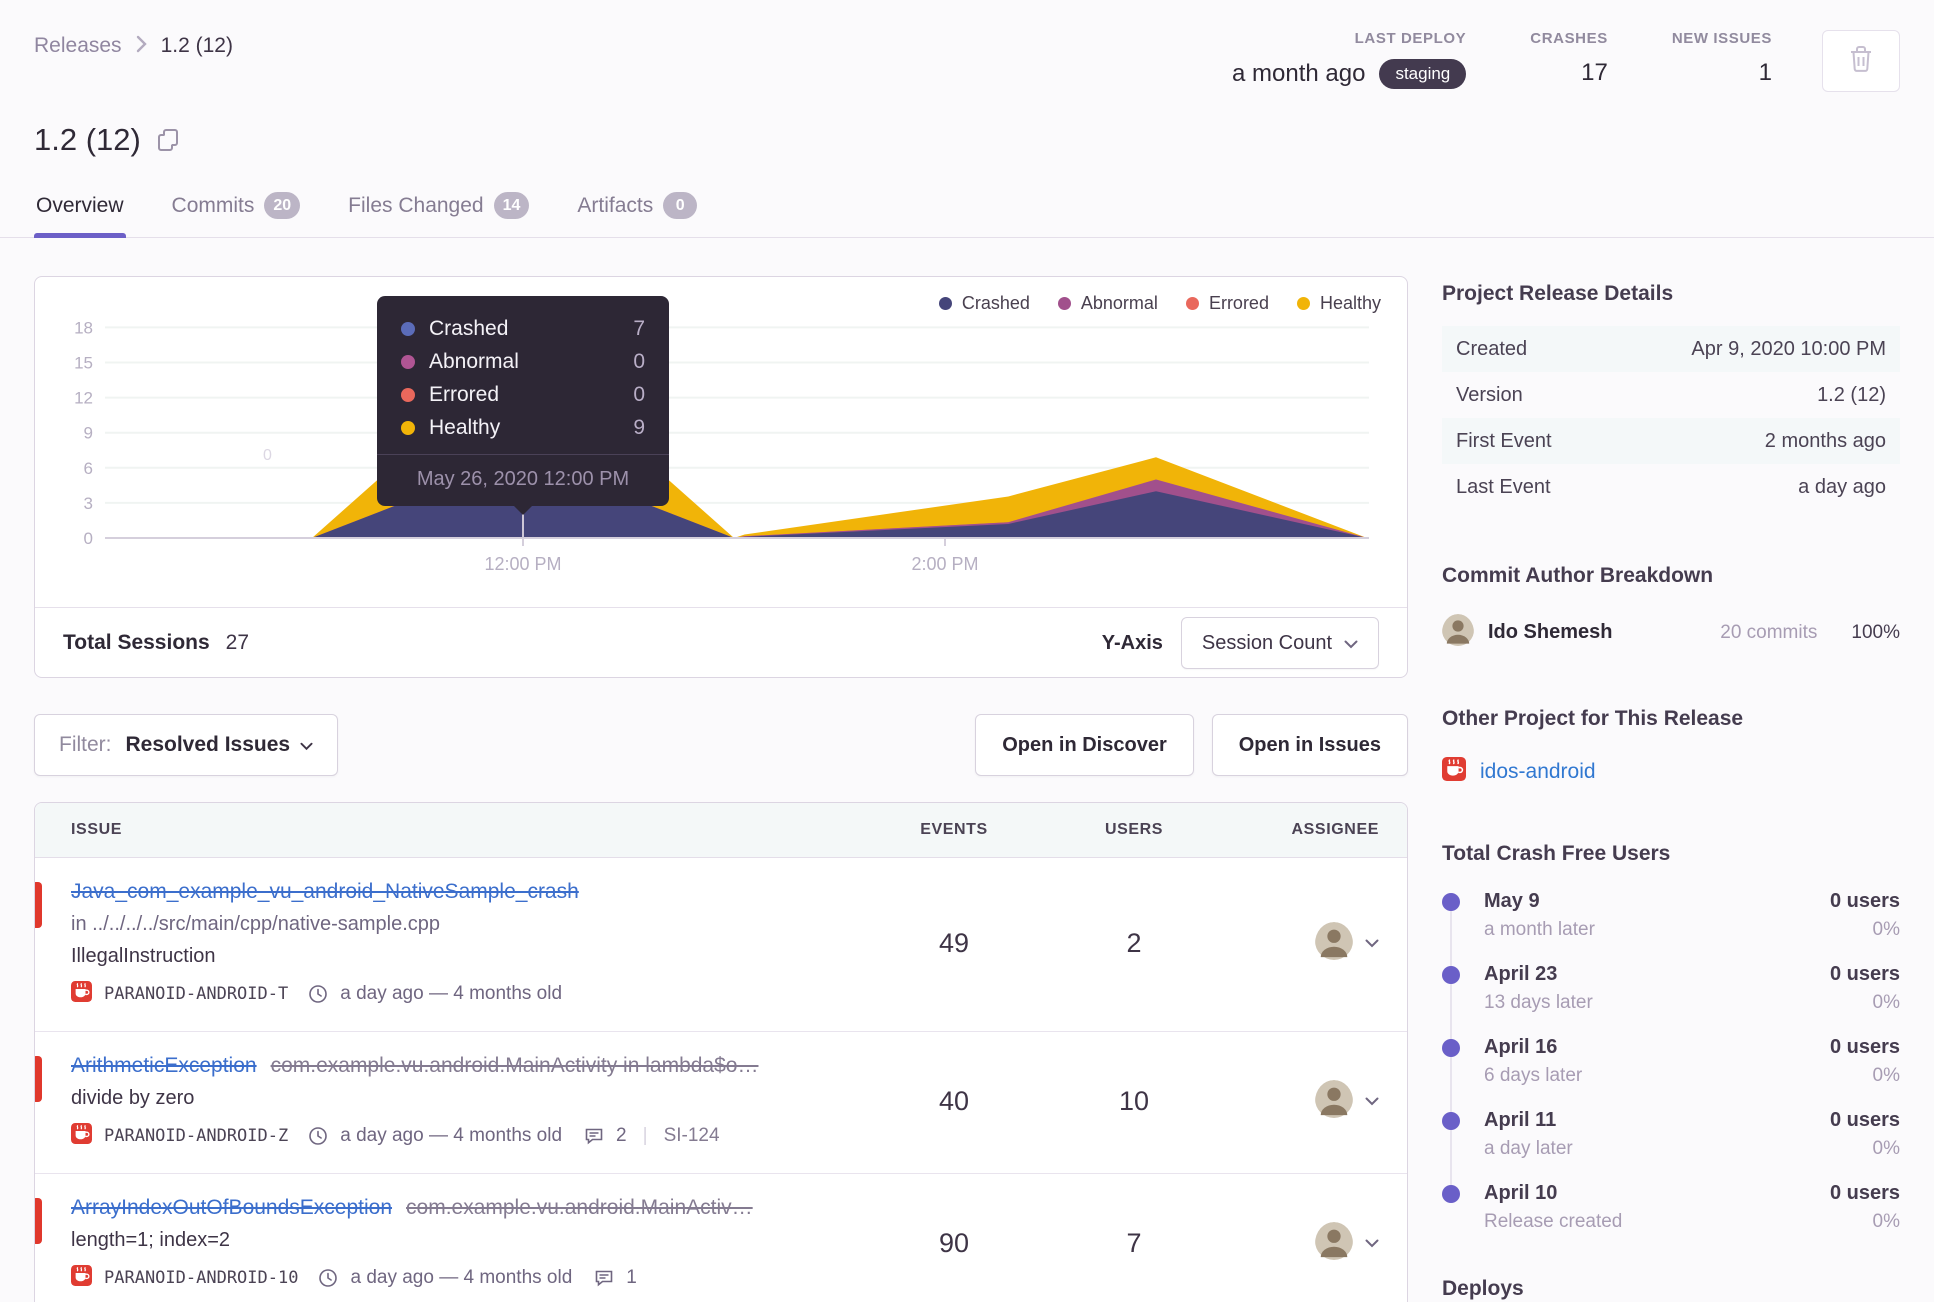 This screenshot has width=1934, height=1302. I want to click on new-issues-value: 1, so click(1765, 72).